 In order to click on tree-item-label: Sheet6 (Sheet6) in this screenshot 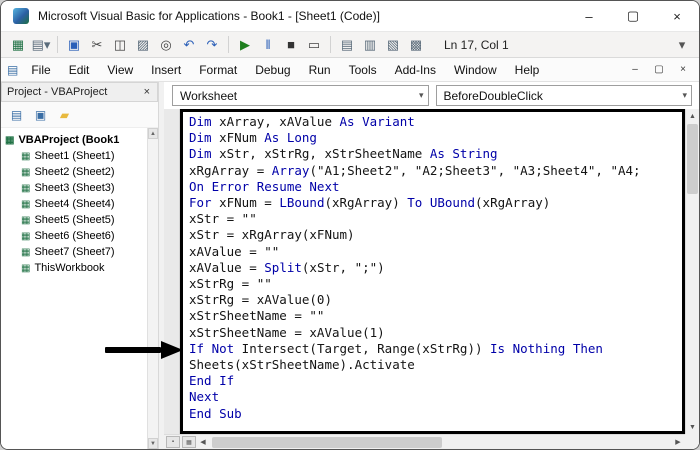, I will do `click(74, 236)`.